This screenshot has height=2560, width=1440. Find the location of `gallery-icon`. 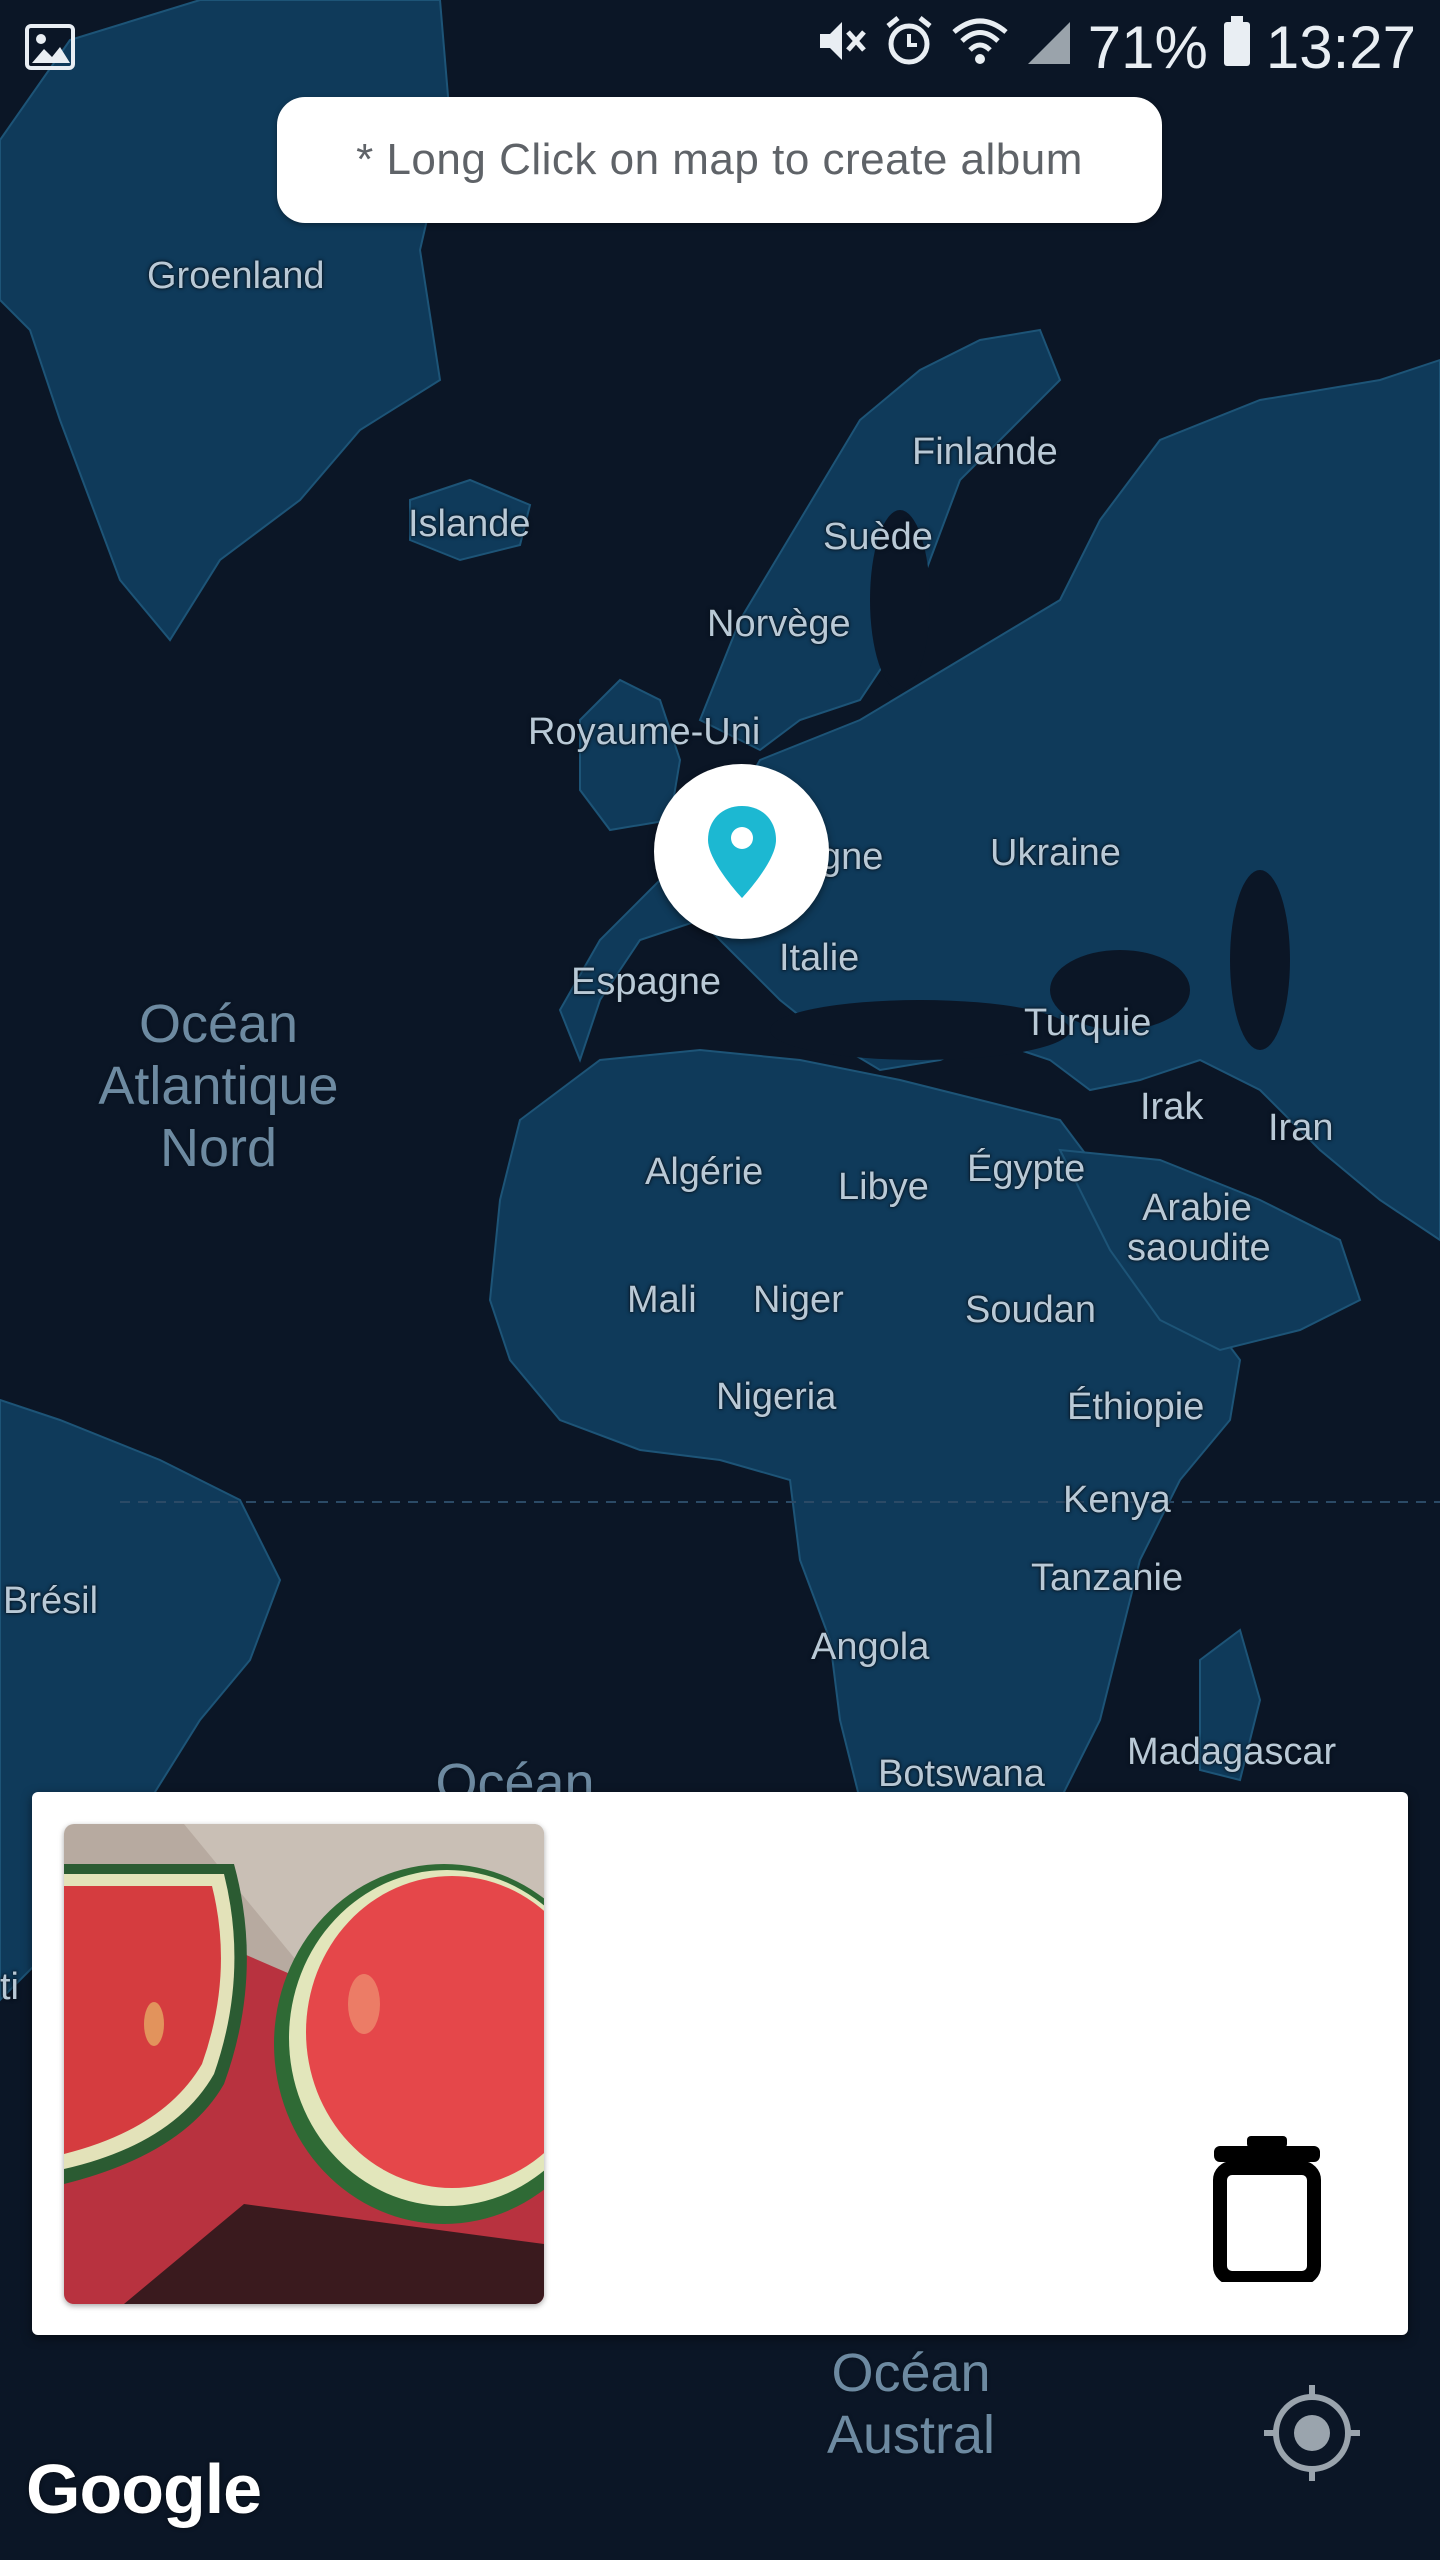

gallery-icon is located at coordinates (50, 53).